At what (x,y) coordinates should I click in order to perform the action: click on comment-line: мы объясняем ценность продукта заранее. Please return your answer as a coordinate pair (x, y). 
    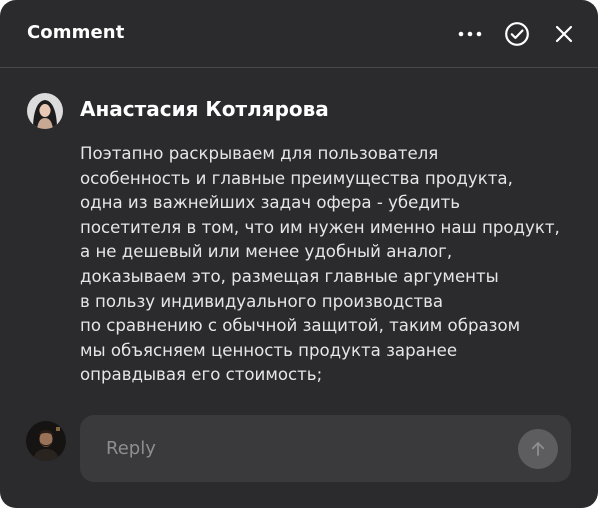
    Looking at the image, I should click on (269, 350).